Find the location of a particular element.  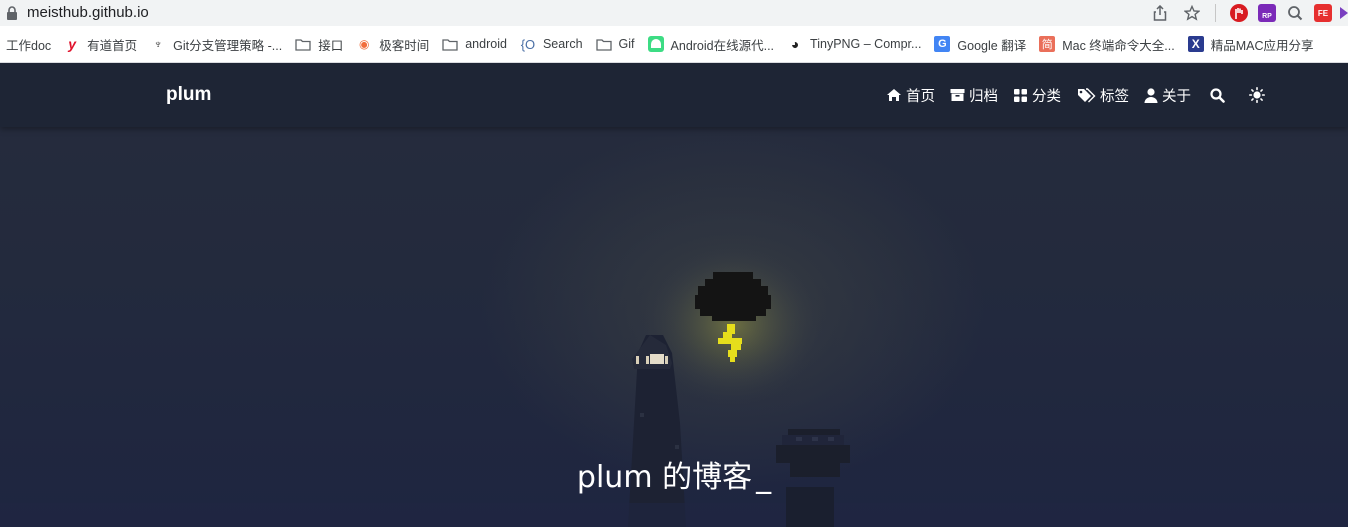

panda-icon: ◕ is located at coordinates (795, 44).